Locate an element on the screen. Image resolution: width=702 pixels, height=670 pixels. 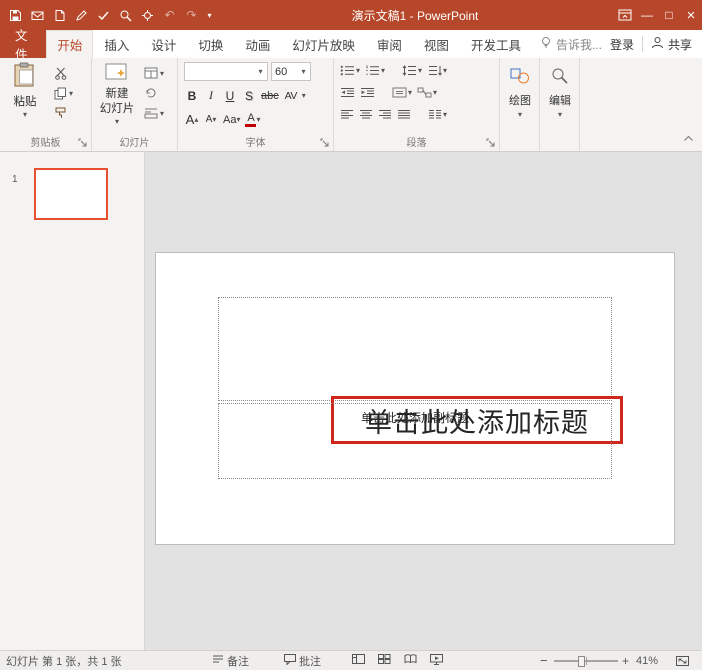
zoom-slider-thumb is located at coordinates (581, 661).